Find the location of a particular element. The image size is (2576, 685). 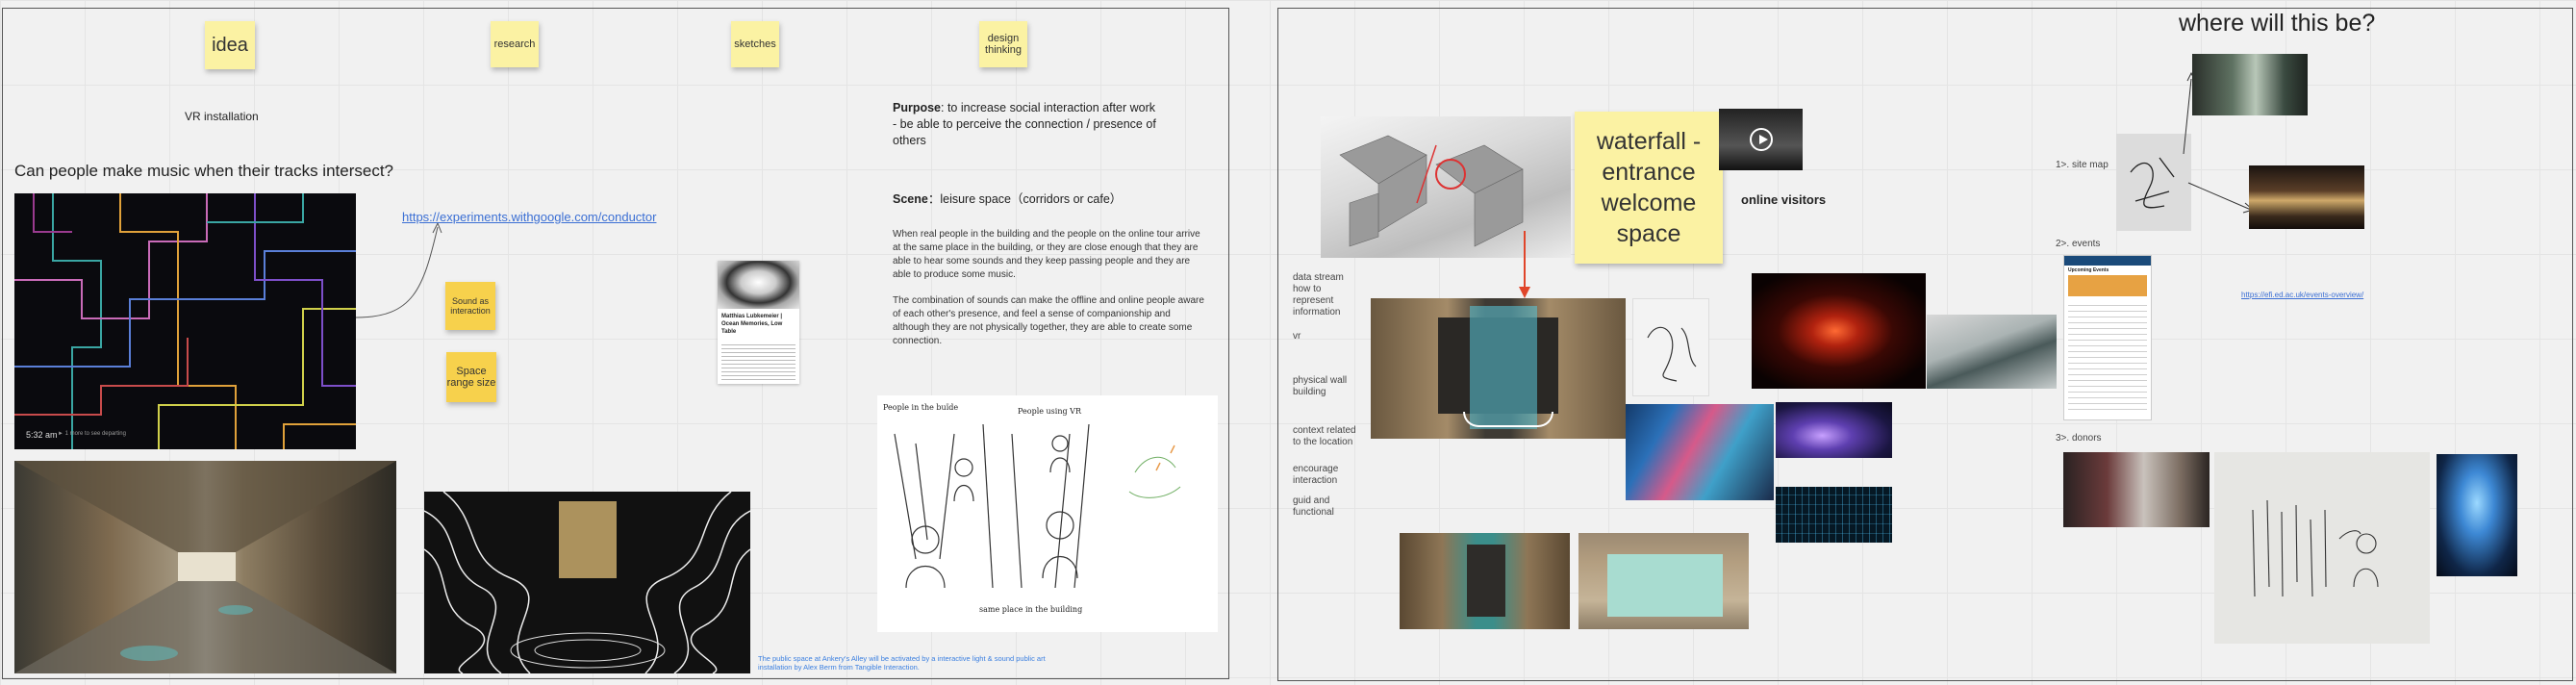

sticky-sketches: sketches is located at coordinates (755, 44).